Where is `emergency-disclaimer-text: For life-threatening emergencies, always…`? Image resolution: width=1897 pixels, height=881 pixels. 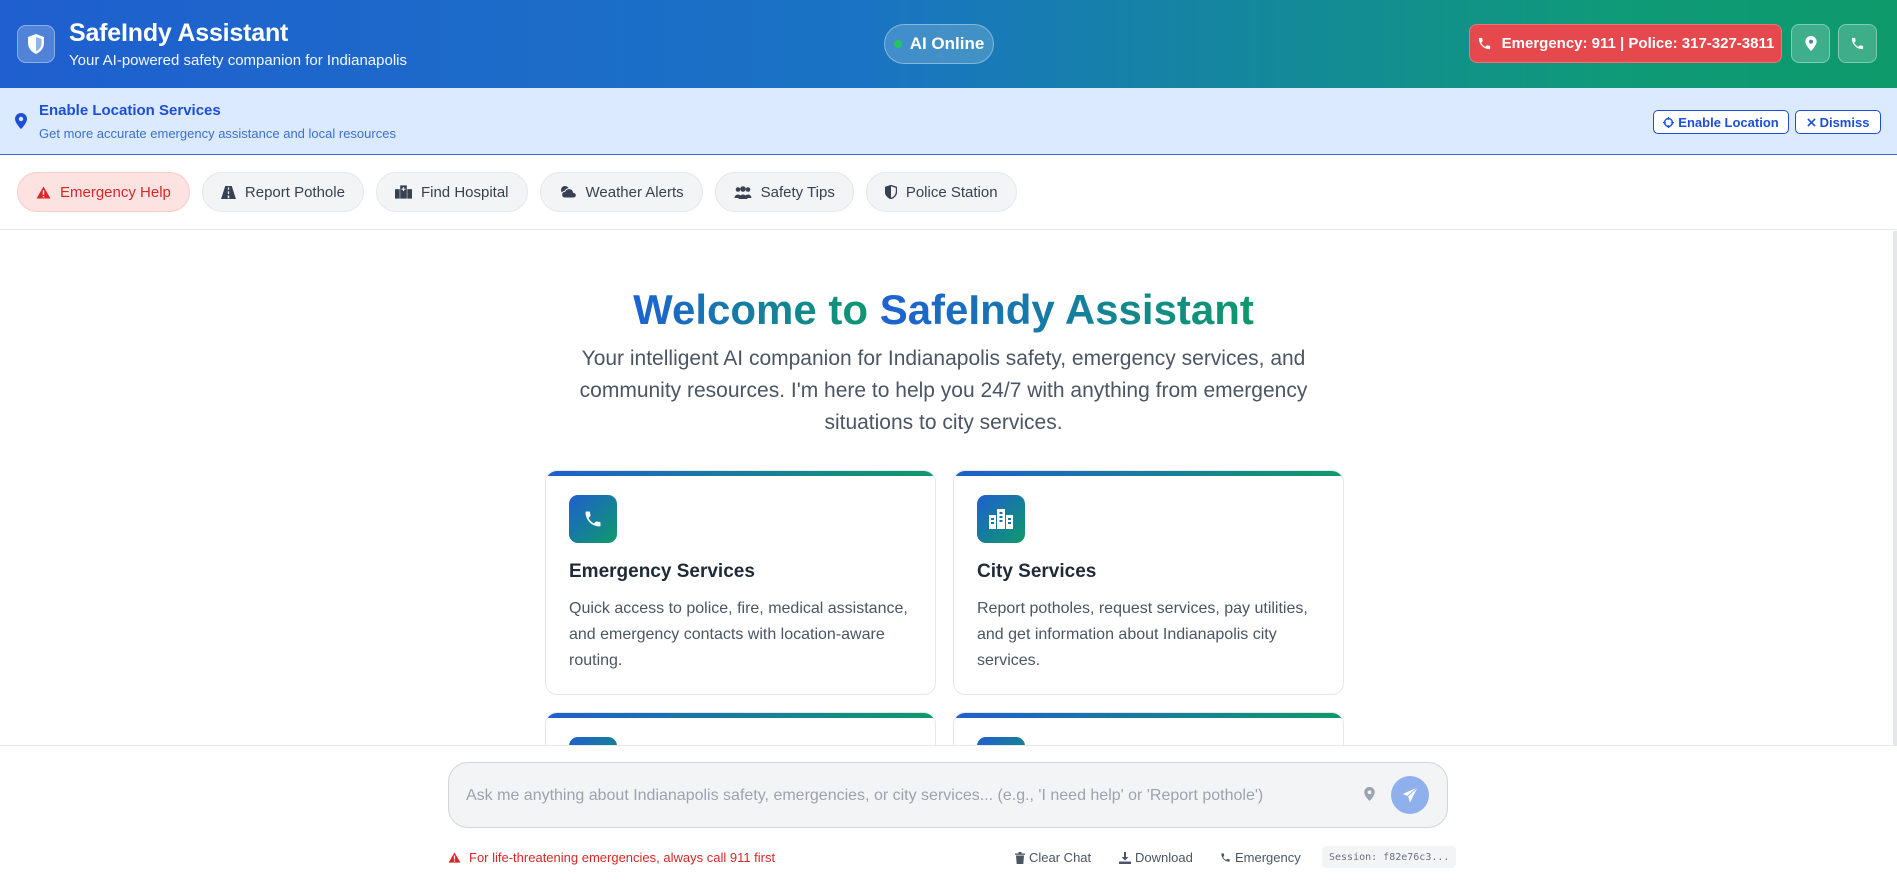
emergency-disclaimer-text: For life-threatening emergencies, always… is located at coordinates (622, 857).